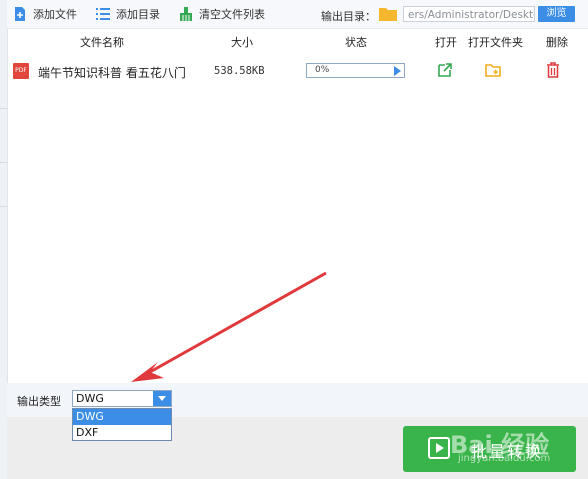 Image resolution: width=588 pixels, height=479 pixels. Describe the element at coordinates (495, 42) in the screenshot. I see `header-open-folder: 打开文件夹` at that location.